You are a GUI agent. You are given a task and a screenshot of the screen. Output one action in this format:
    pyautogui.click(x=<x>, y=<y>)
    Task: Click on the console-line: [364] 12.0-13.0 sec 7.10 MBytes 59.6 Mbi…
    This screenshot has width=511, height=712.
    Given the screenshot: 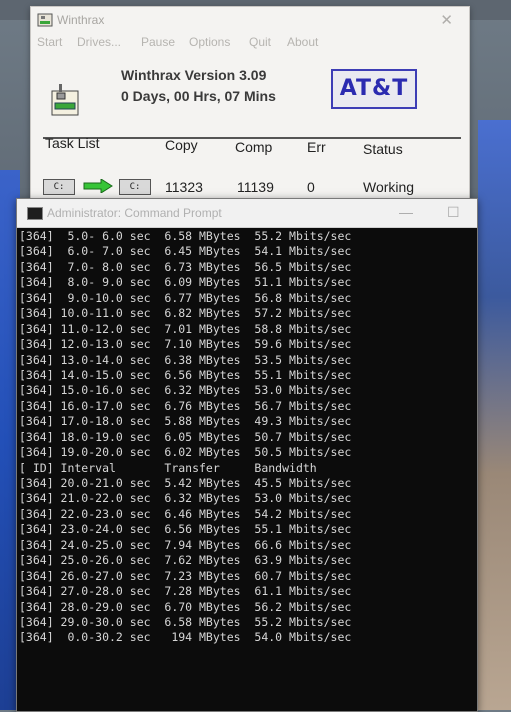 What is the action you would take?
    pyautogui.click(x=185, y=344)
    